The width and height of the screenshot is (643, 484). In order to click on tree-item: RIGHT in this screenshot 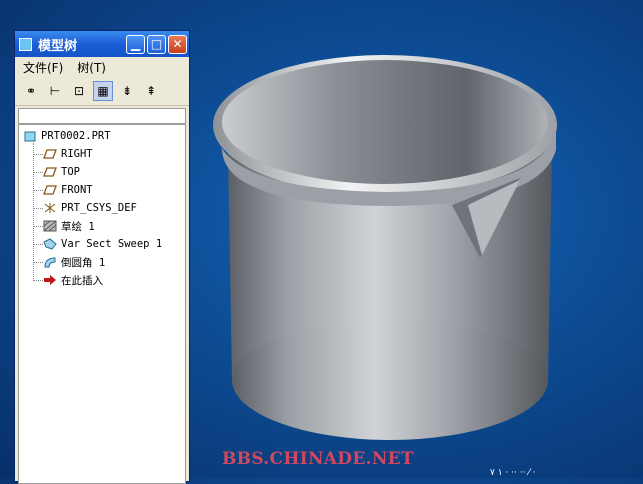, I will do `click(68, 154)`.